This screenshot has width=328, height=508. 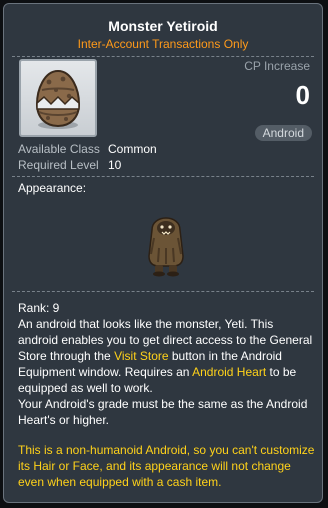 What do you see at coordinates (141, 356) in the screenshot?
I see `visit-store-keyword: Visit Store` at bounding box center [141, 356].